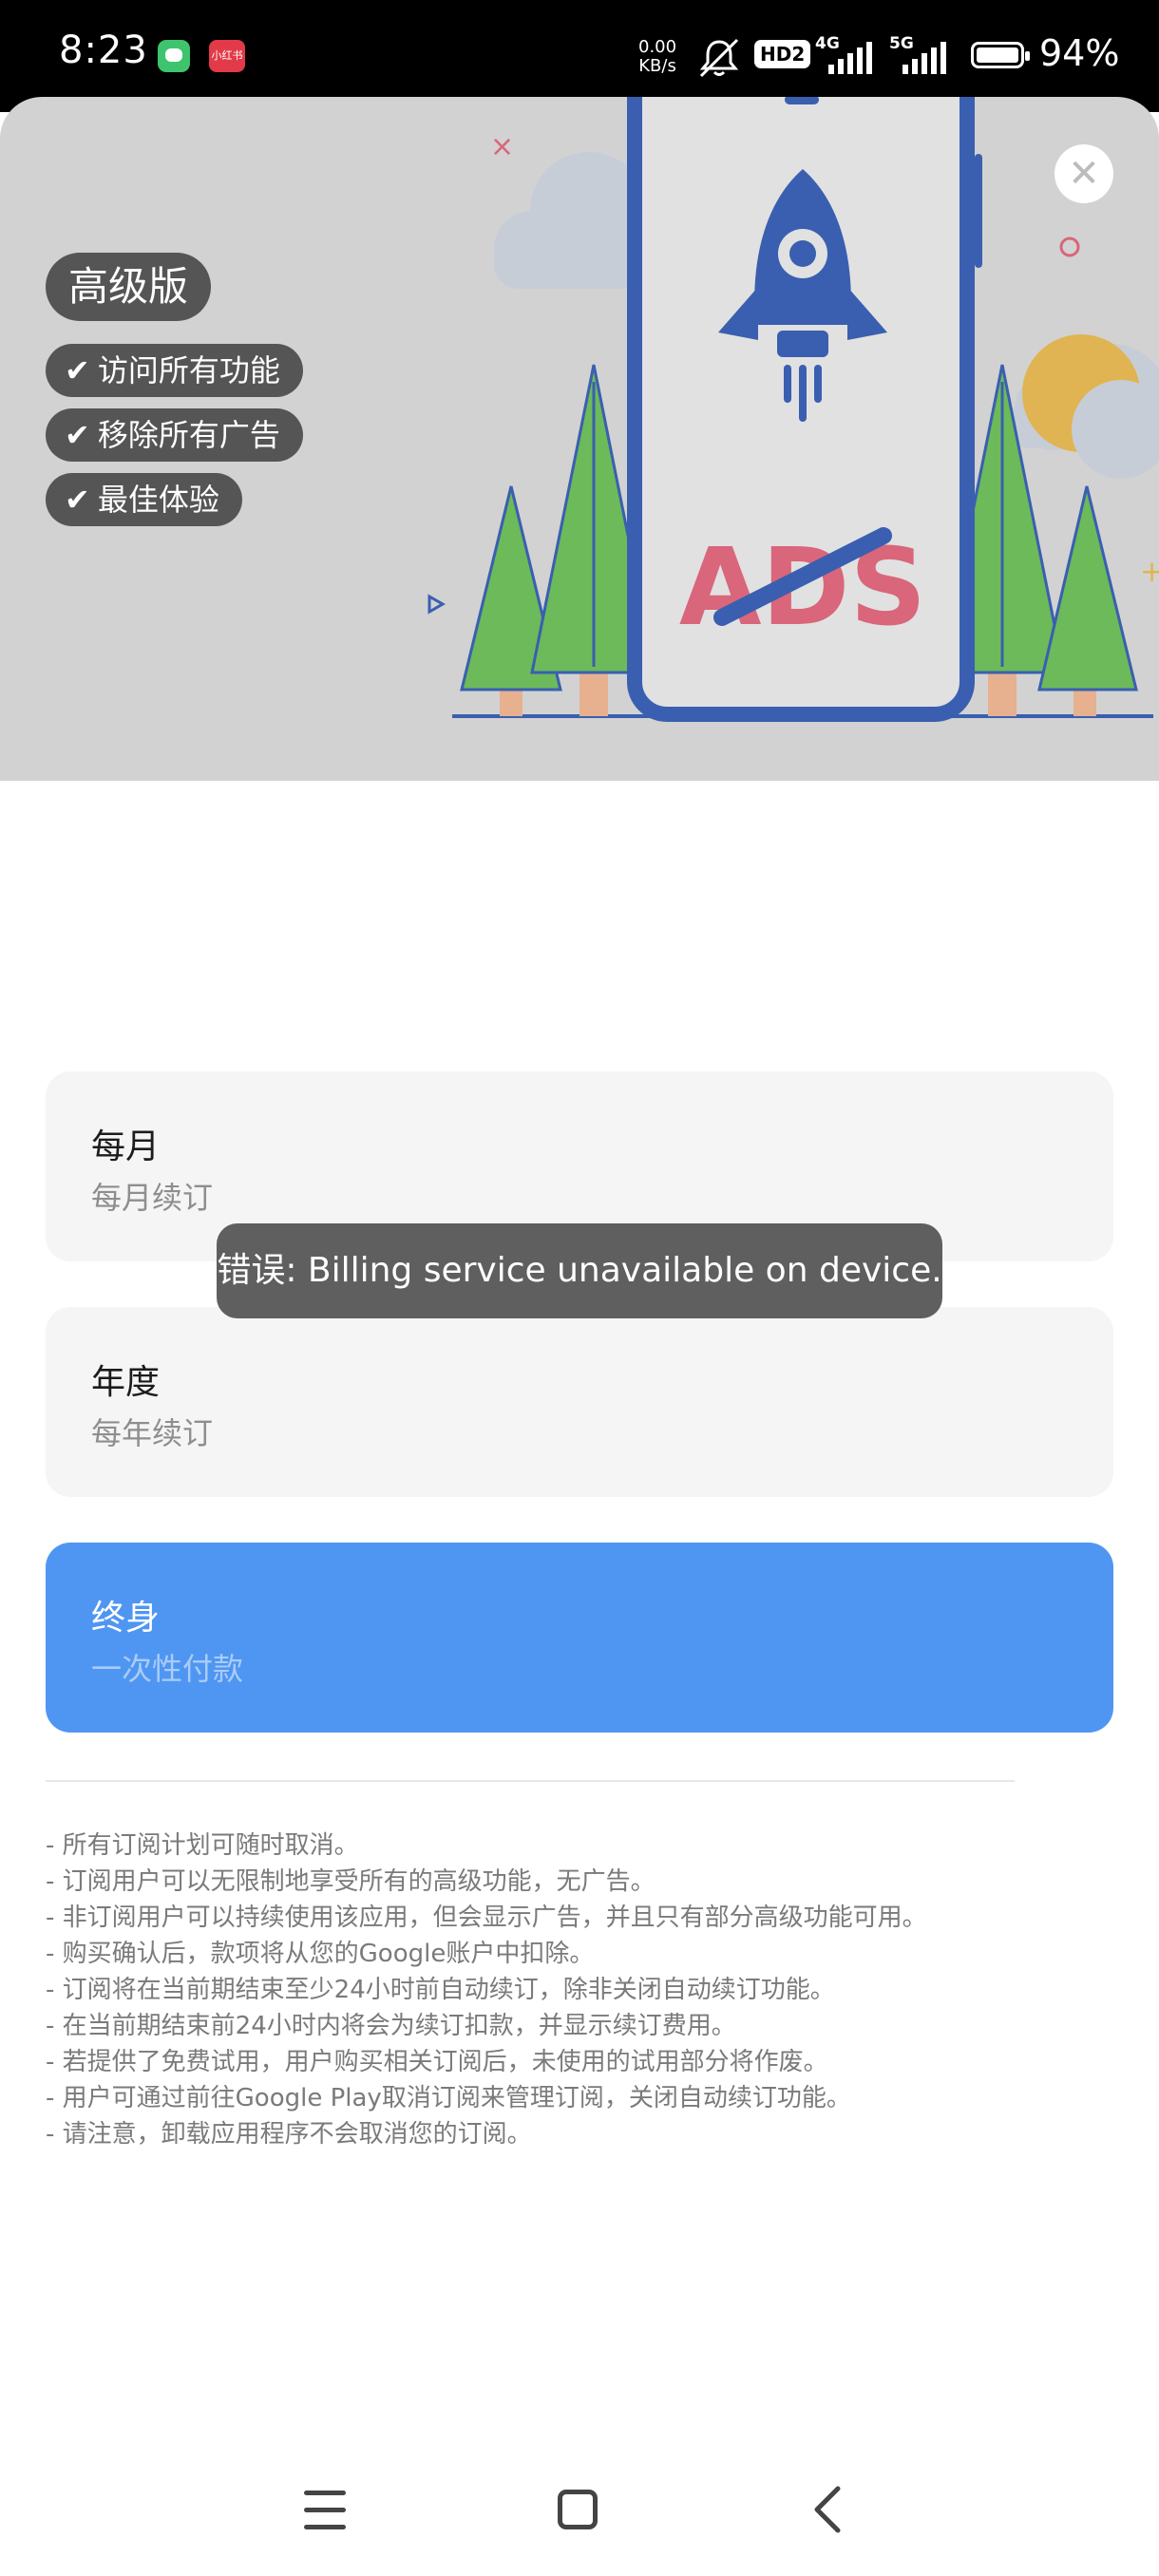 Image resolution: width=1159 pixels, height=2576 pixels. What do you see at coordinates (530, 1781) in the screenshot?
I see `divider` at bounding box center [530, 1781].